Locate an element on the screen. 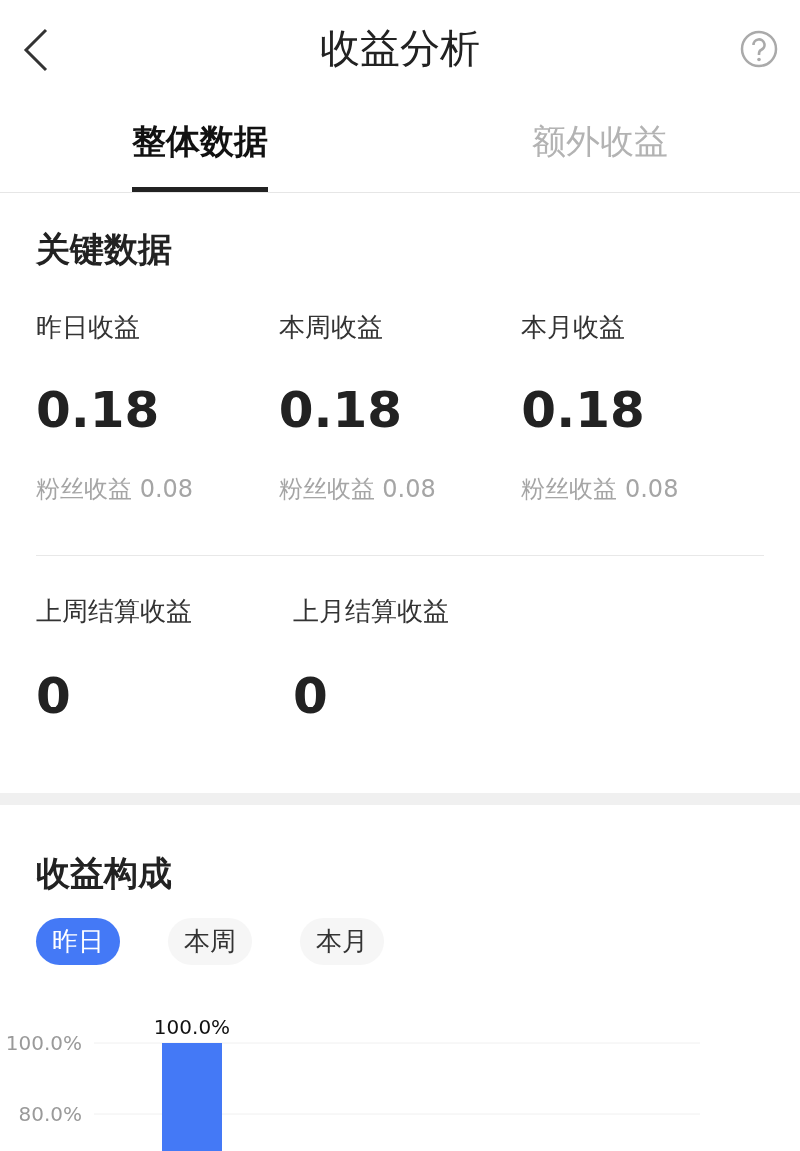 The width and height of the screenshot is (800, 1151). stat-label: 本月收益 is located at coordinates (573, 327).